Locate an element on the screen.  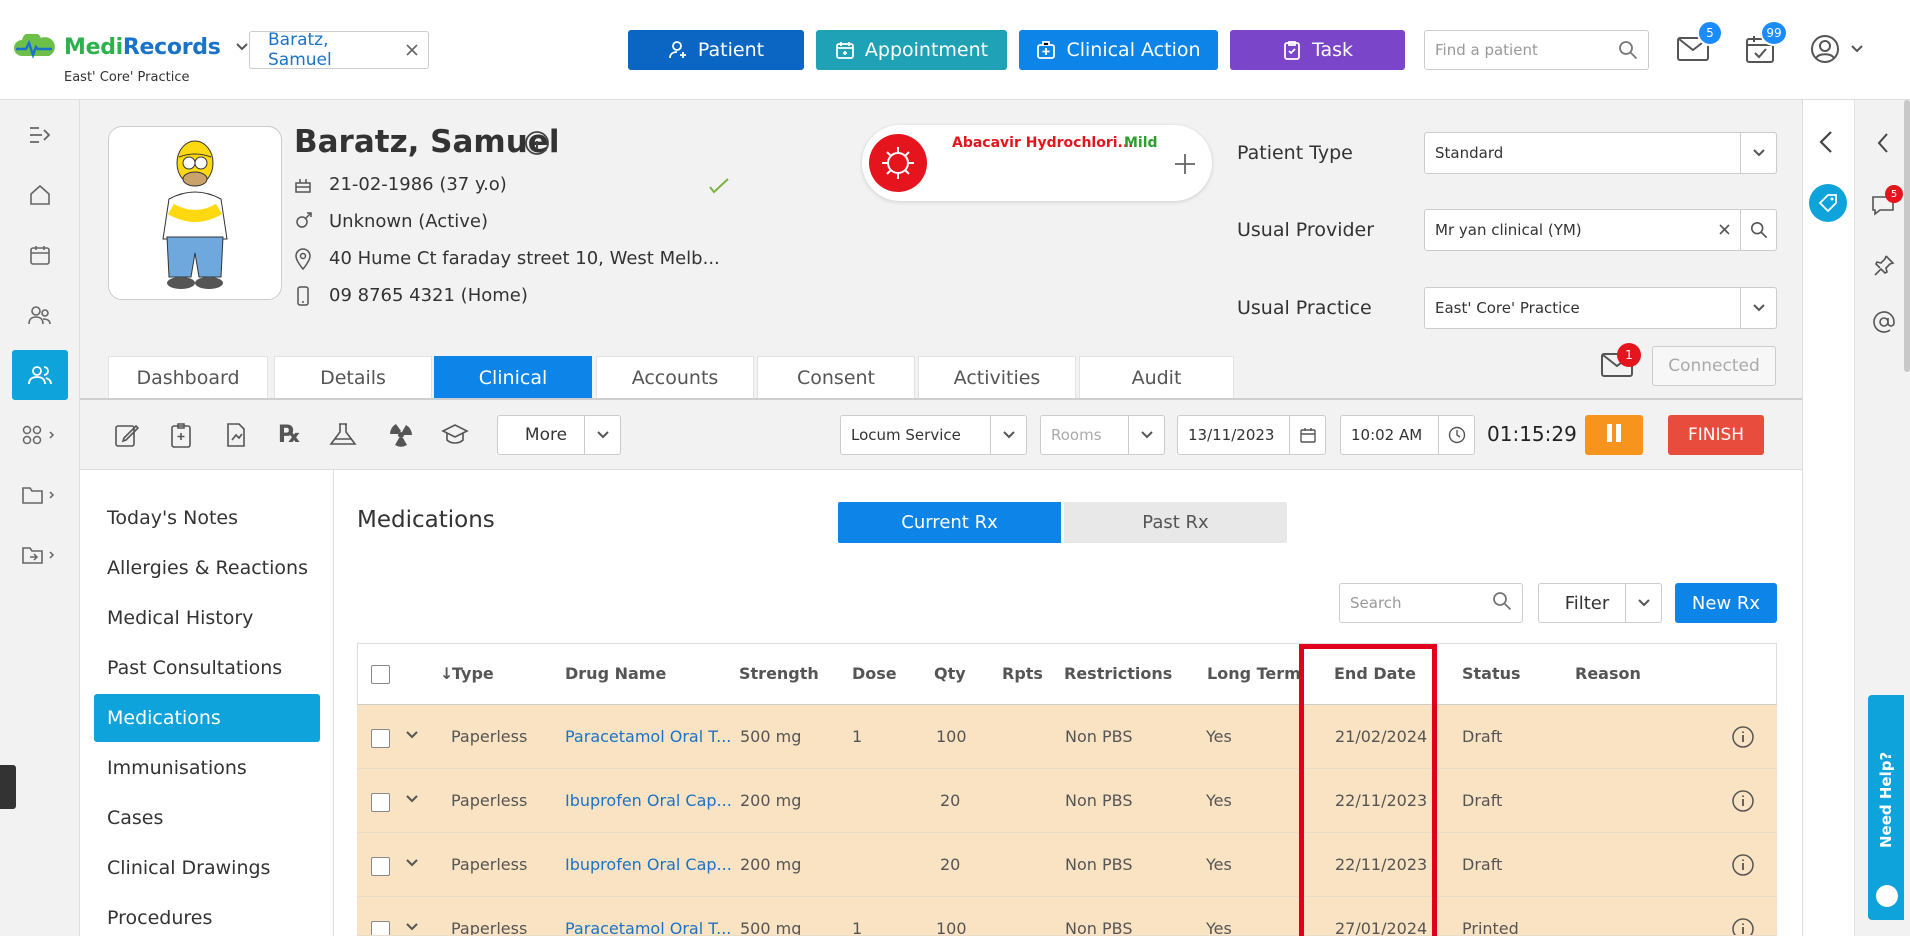
apps-grid-icon is located at coordinates (40, 435).